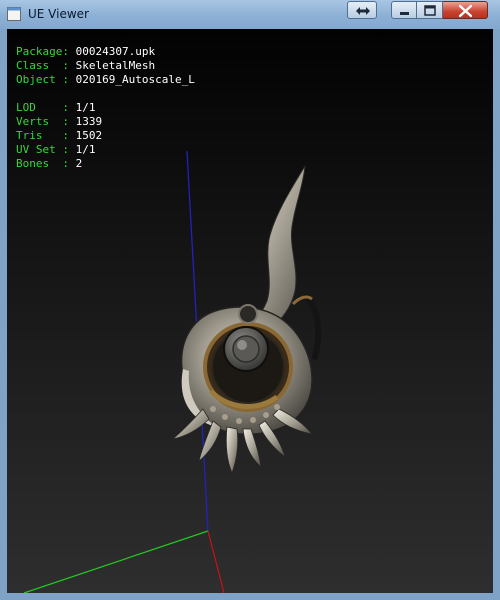 Image resolution: width=500 pixels, height=600 pixels. What do you see at coordinates (59, 121) in the screenshot?
I see `verts-row: Verts : 1339` at bounding box center [59, 121].